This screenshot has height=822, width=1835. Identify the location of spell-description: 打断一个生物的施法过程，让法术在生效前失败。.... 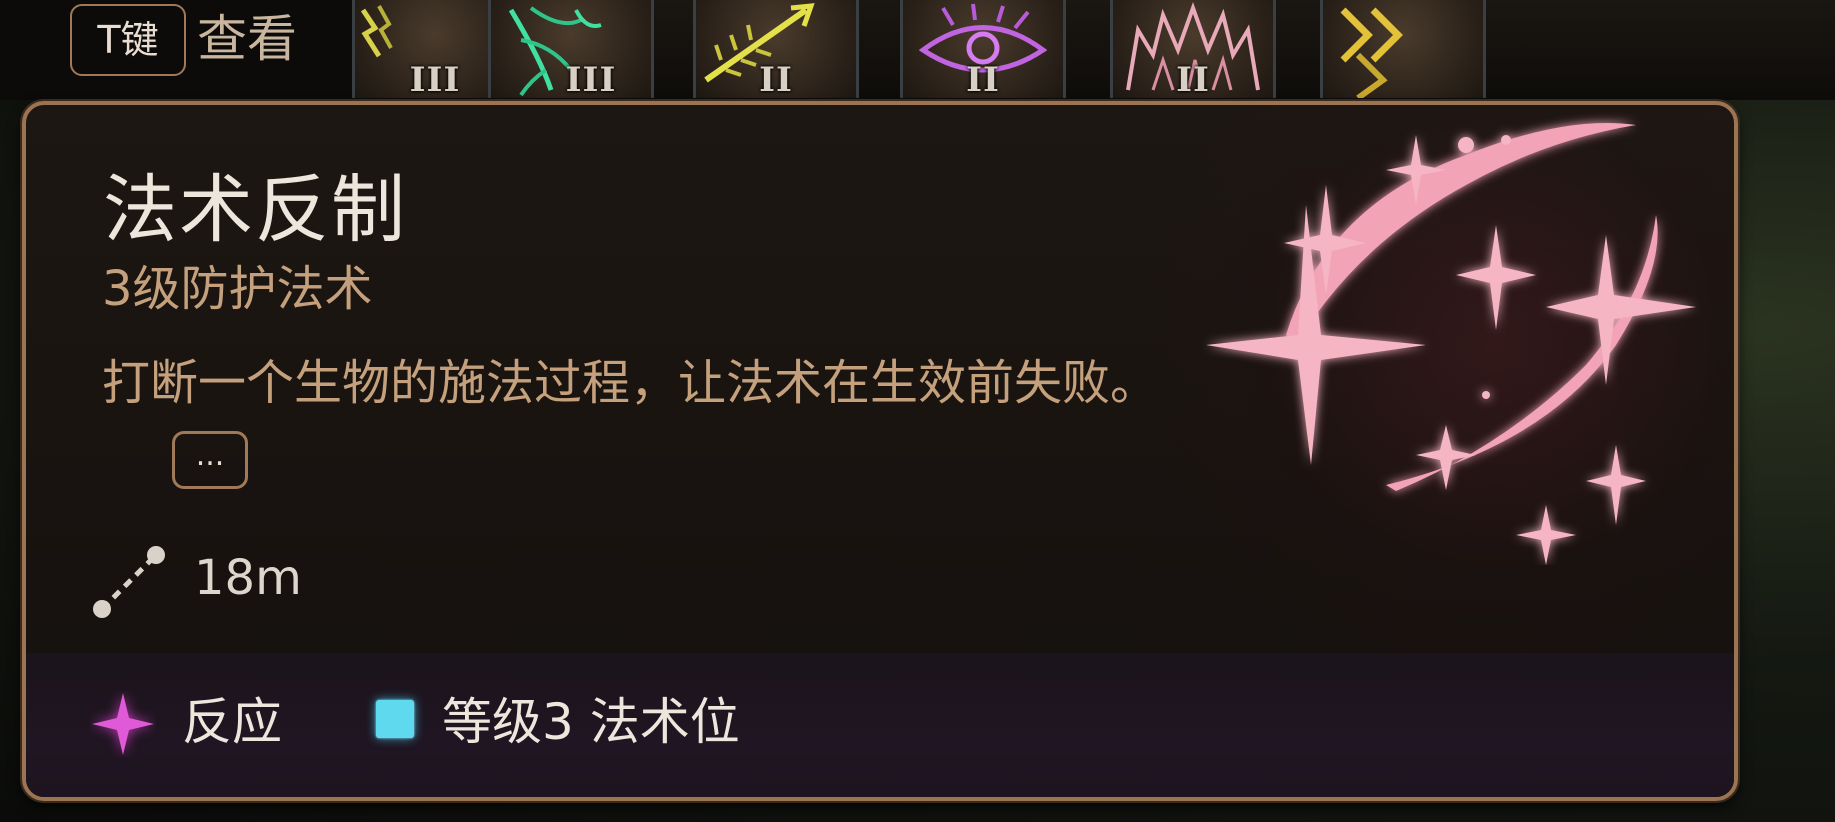
(667, 423).